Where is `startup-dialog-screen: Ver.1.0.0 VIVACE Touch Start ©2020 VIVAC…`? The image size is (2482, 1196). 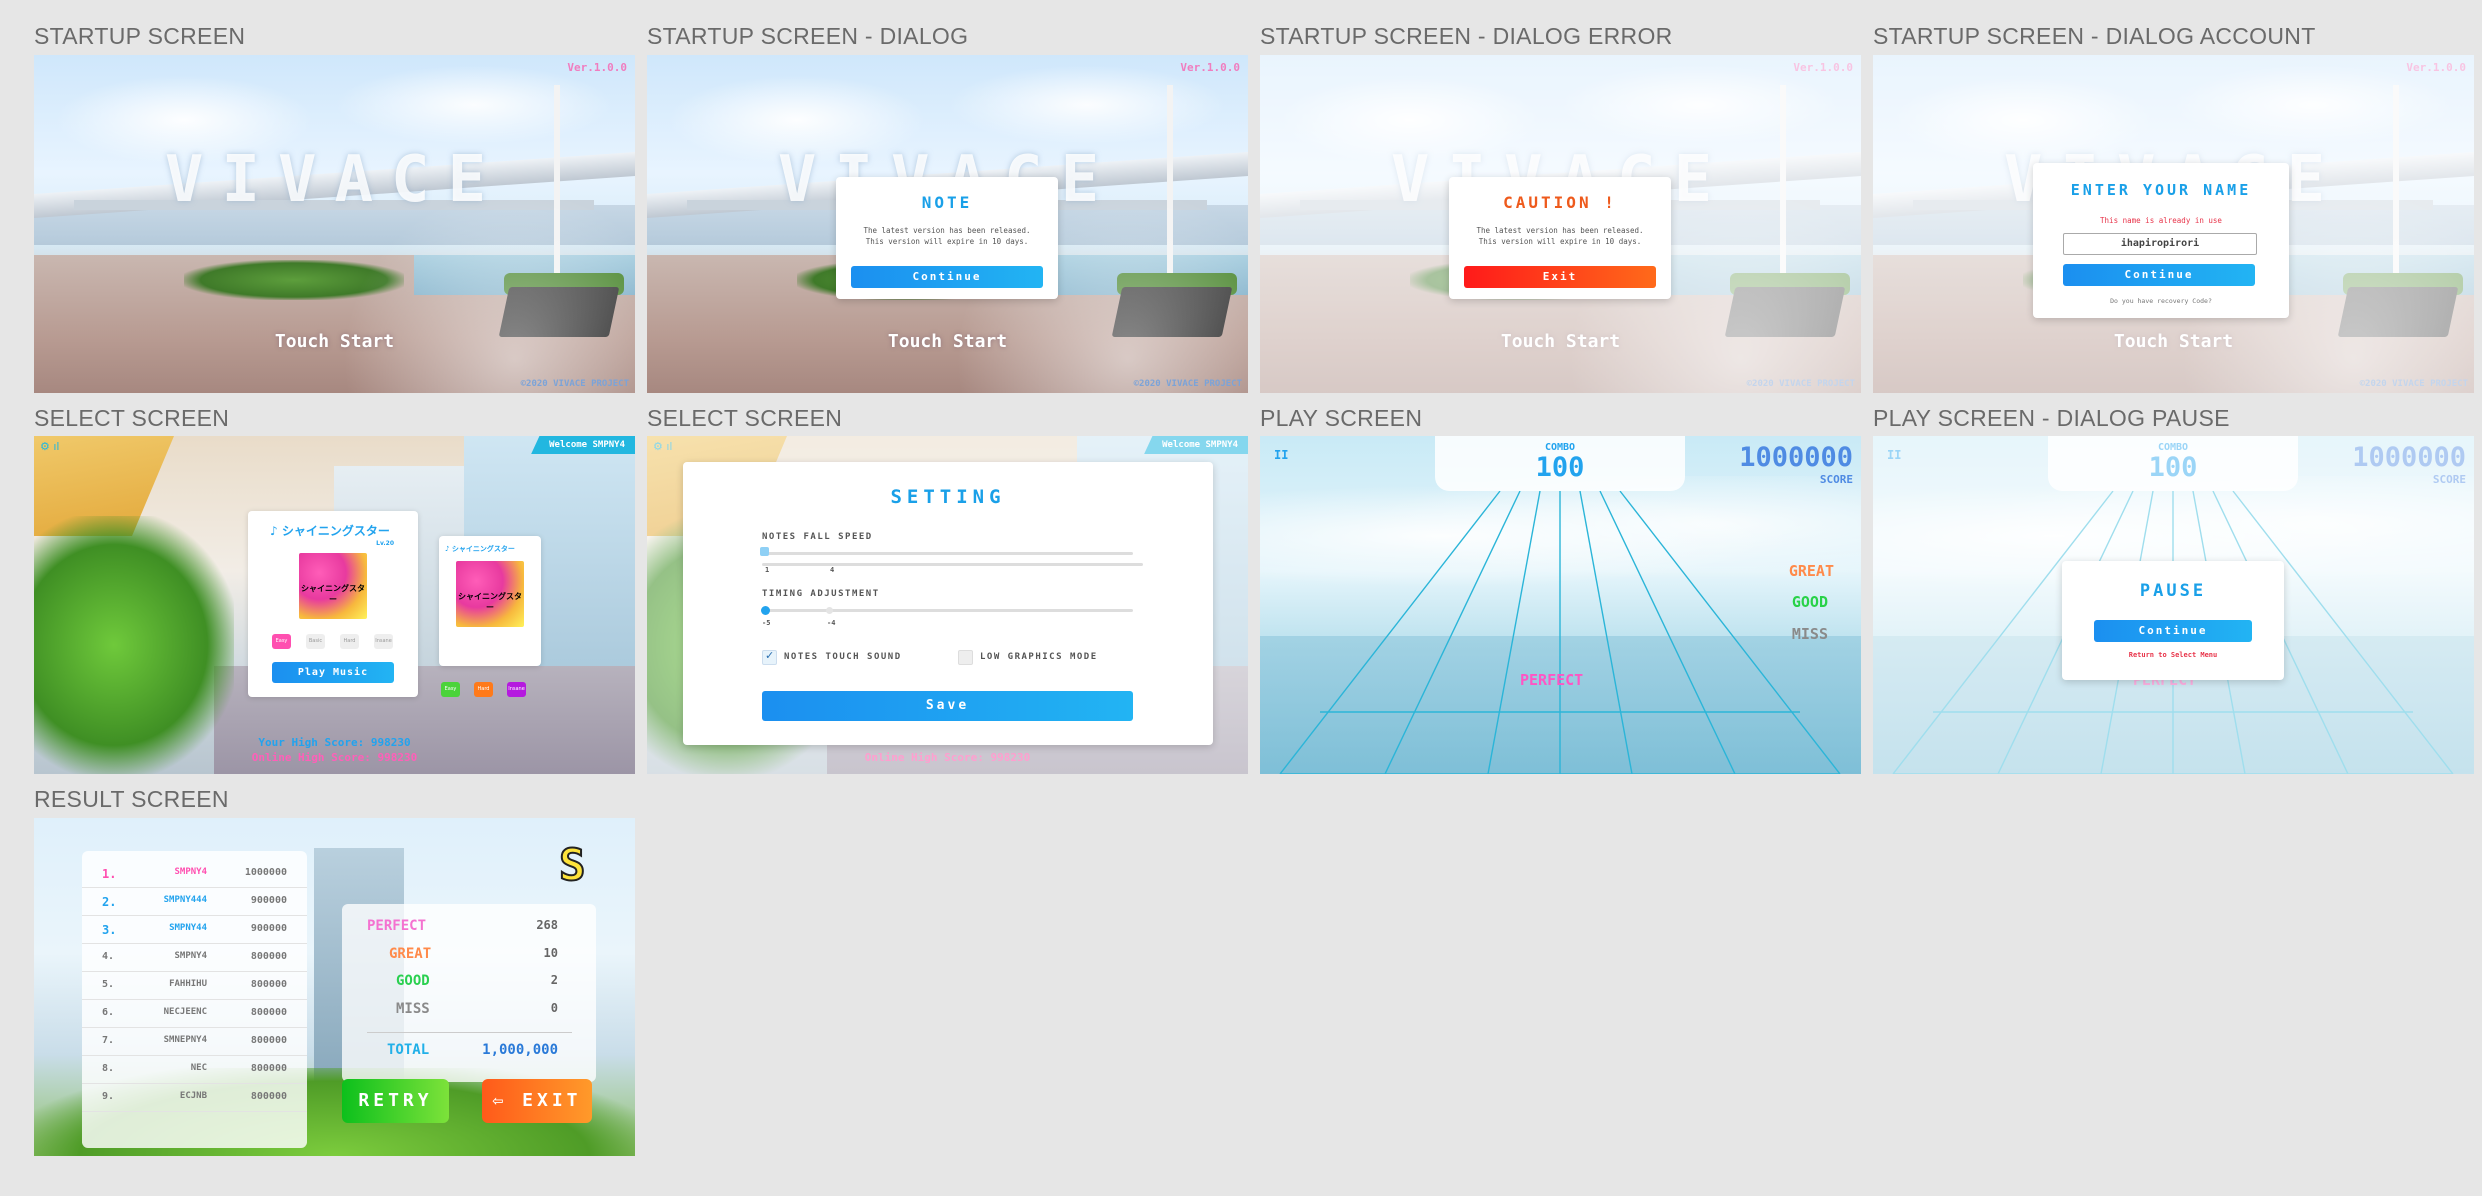 startup-dialog-screen: Ver.1.0.0 VIVACE Touch Start ©2020 VIVAC… is located at coordinates (947, 224).